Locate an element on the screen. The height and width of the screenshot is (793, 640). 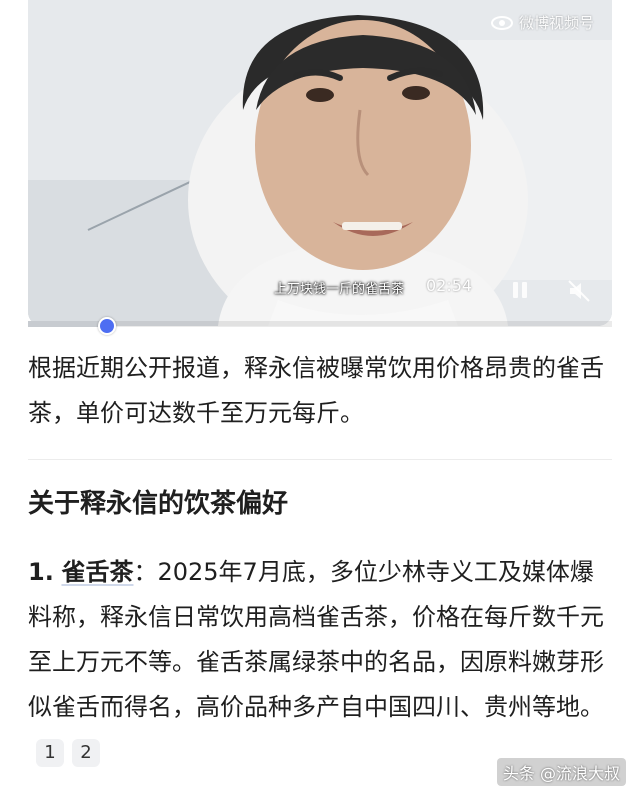
video-timecode: 02:54 is located at coordinates (449, 285).